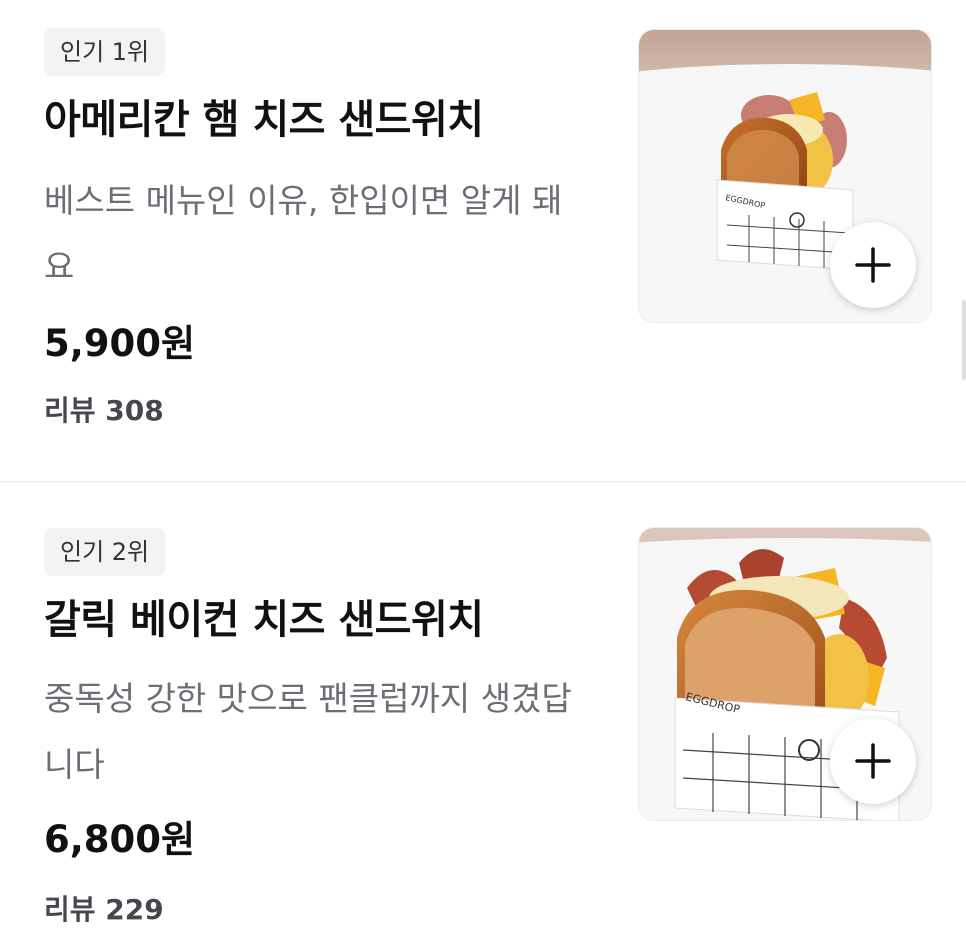 The height and width of the screenshot is (940, 966). What do you see at coordinates (264, 620) in the screenshot?
I see `item-title: 갈릭 베이컨 치즈 샌드위치` at bounding box center [264, 620].